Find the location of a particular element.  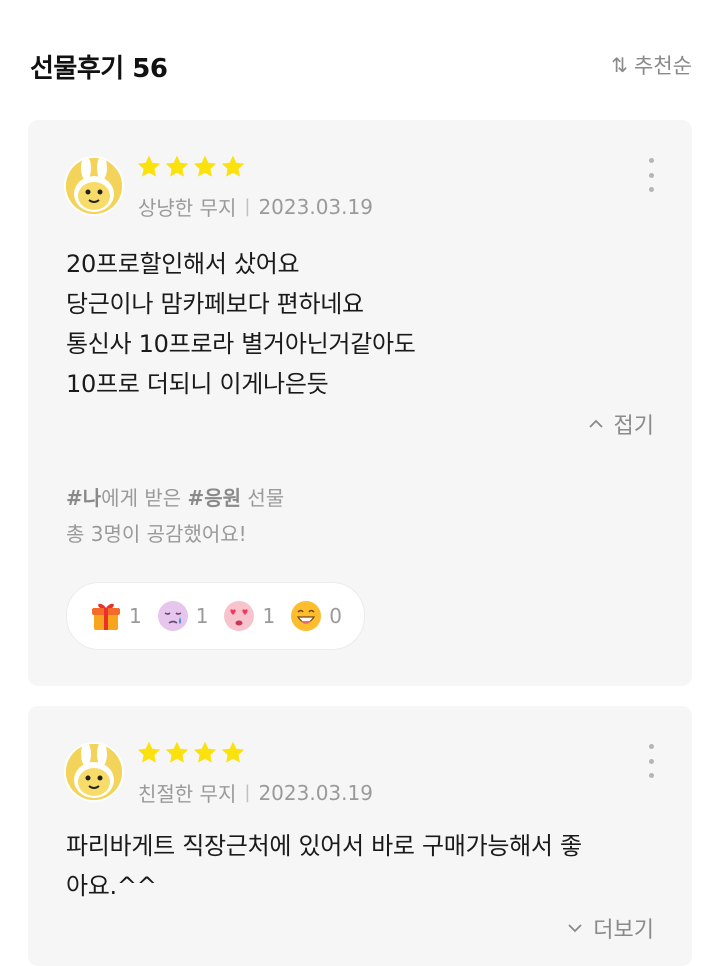

sort-button: ⇅ 추천순 is located at coordinates (651, 65).